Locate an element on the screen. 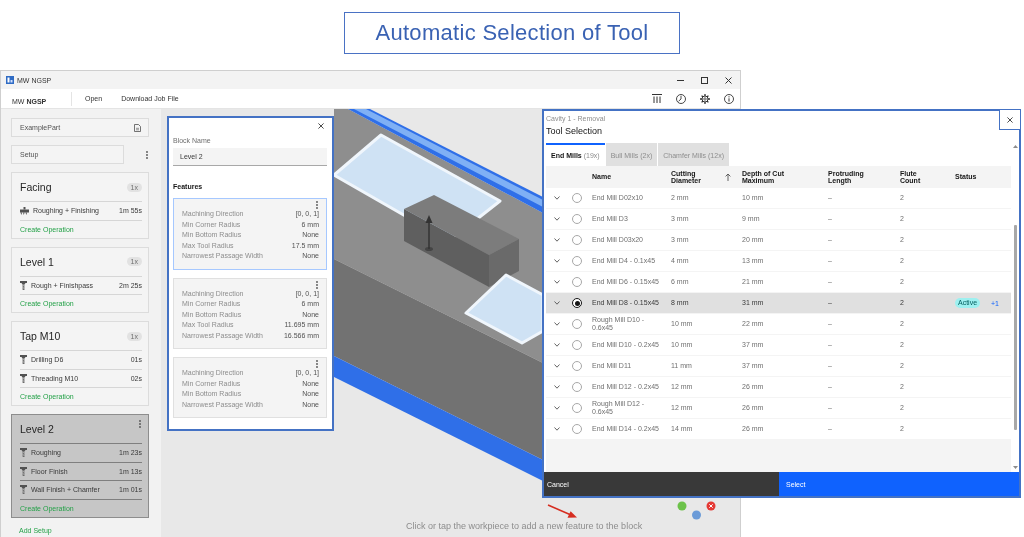 This screenshot has width=1024, height=537. hint-text: Click or tap the workpiece to add a new feature to the block is located at coordinates (524, 526).